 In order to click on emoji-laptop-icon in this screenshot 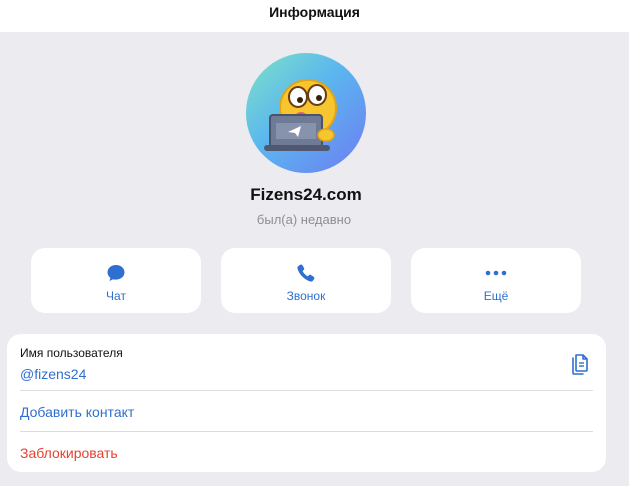, I will do `click(300, 115)`.